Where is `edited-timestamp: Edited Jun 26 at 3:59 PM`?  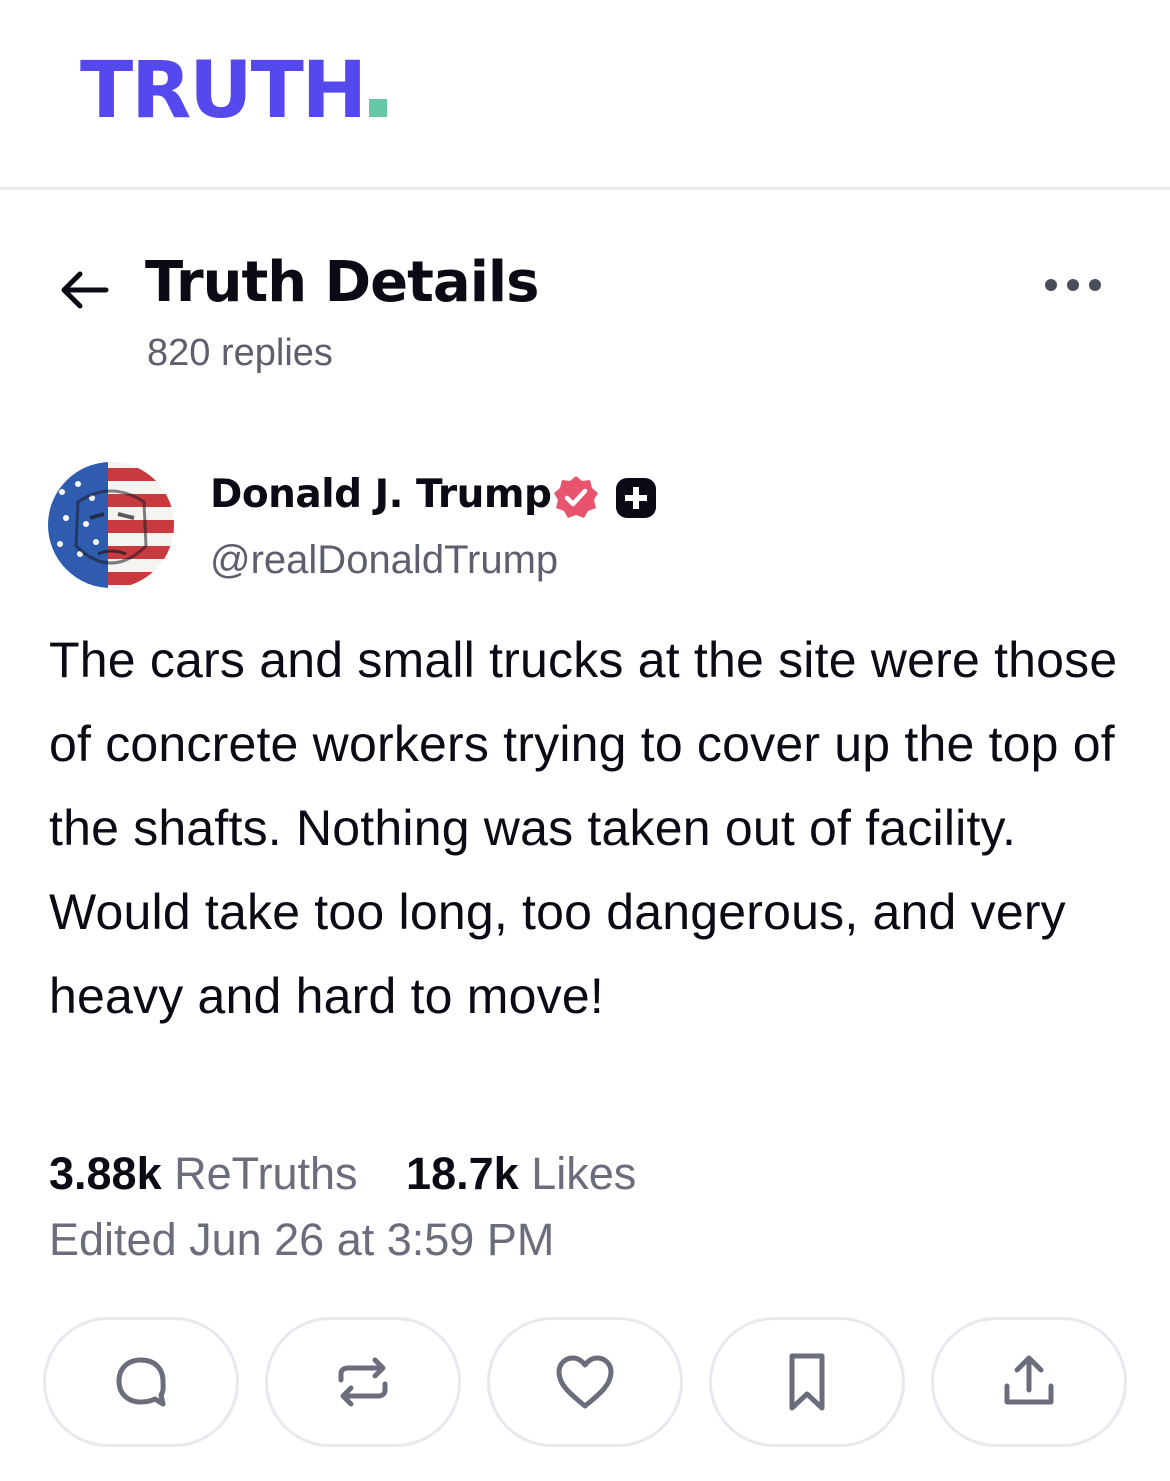 edited-timestamp: Edited Jun 26 at 3:59 PM is located at coordinates (302, 1239).